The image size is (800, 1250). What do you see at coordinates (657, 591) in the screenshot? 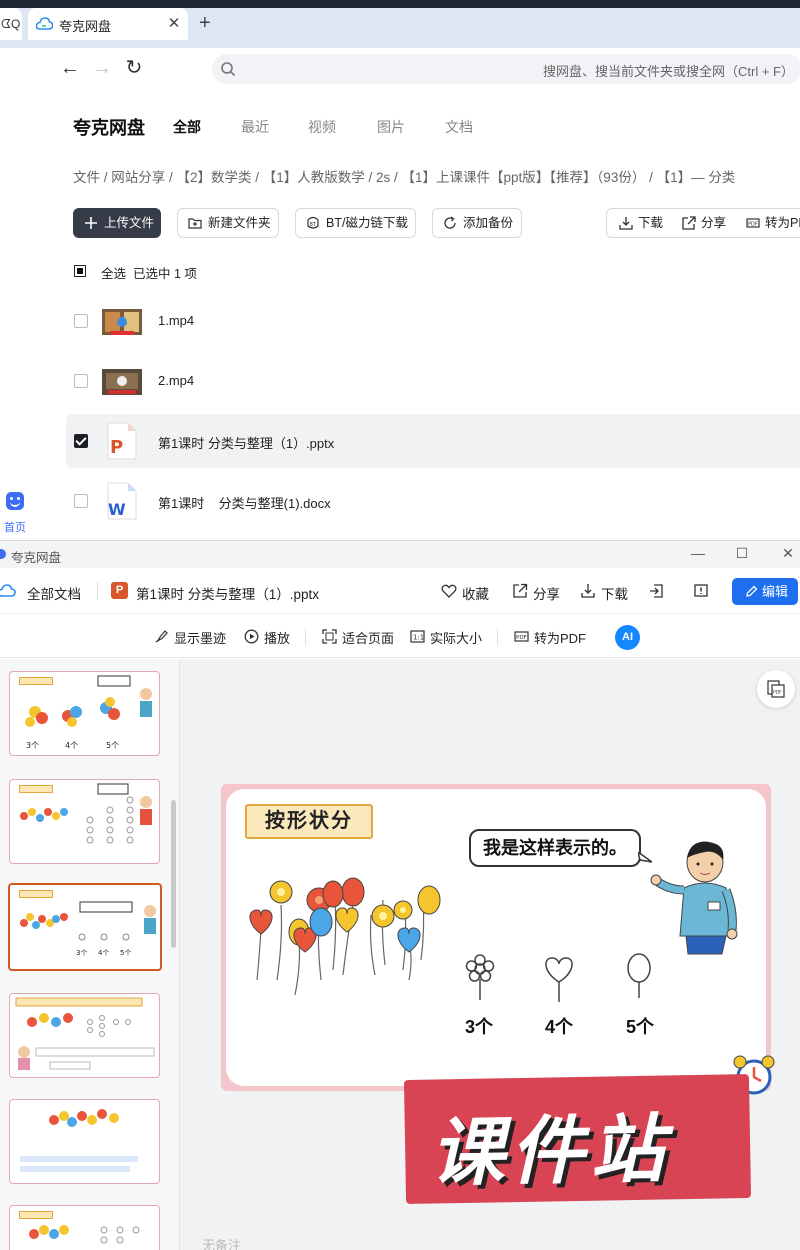
I see `open-external-icon` at bounding box center [657, 591].